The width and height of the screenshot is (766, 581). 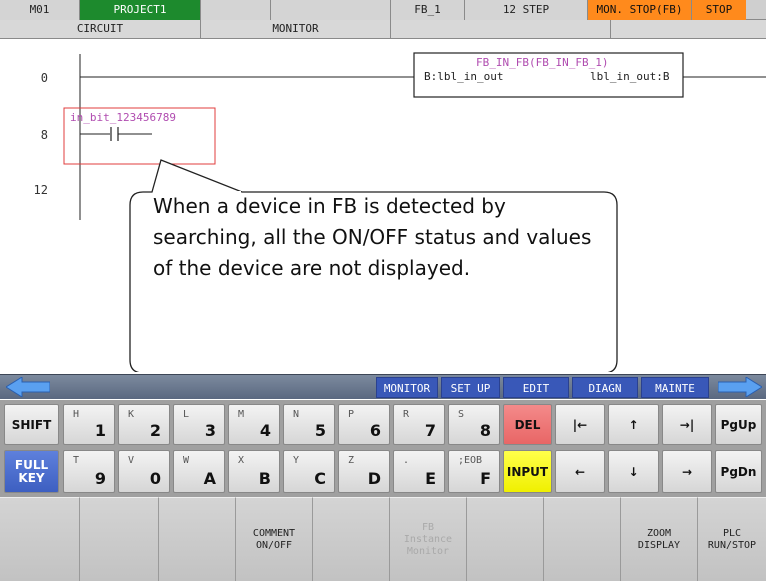 What do you see at coordinates (732, 539) in the screenshot?
I see `plc-run-stop-button: PLC RUN/STOP` at bounding box center [732, 539].